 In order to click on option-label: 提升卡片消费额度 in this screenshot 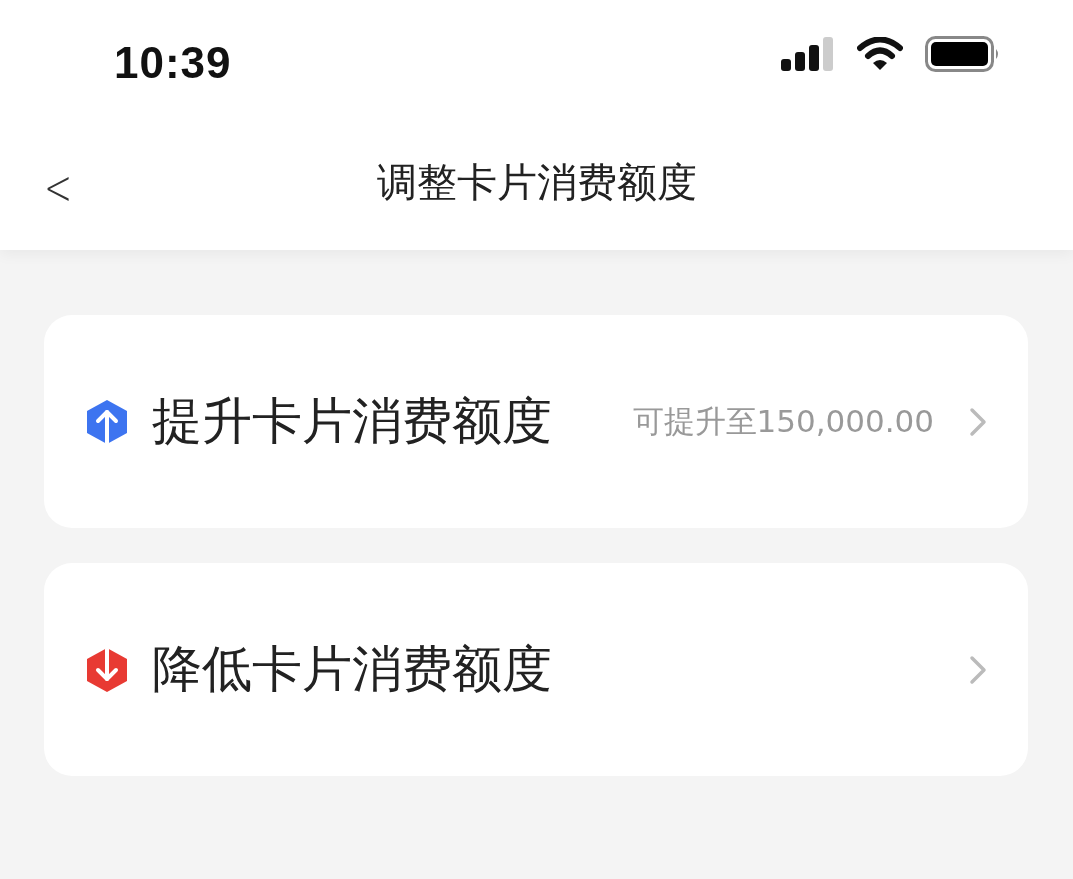, I will do `click(352, 421)`.